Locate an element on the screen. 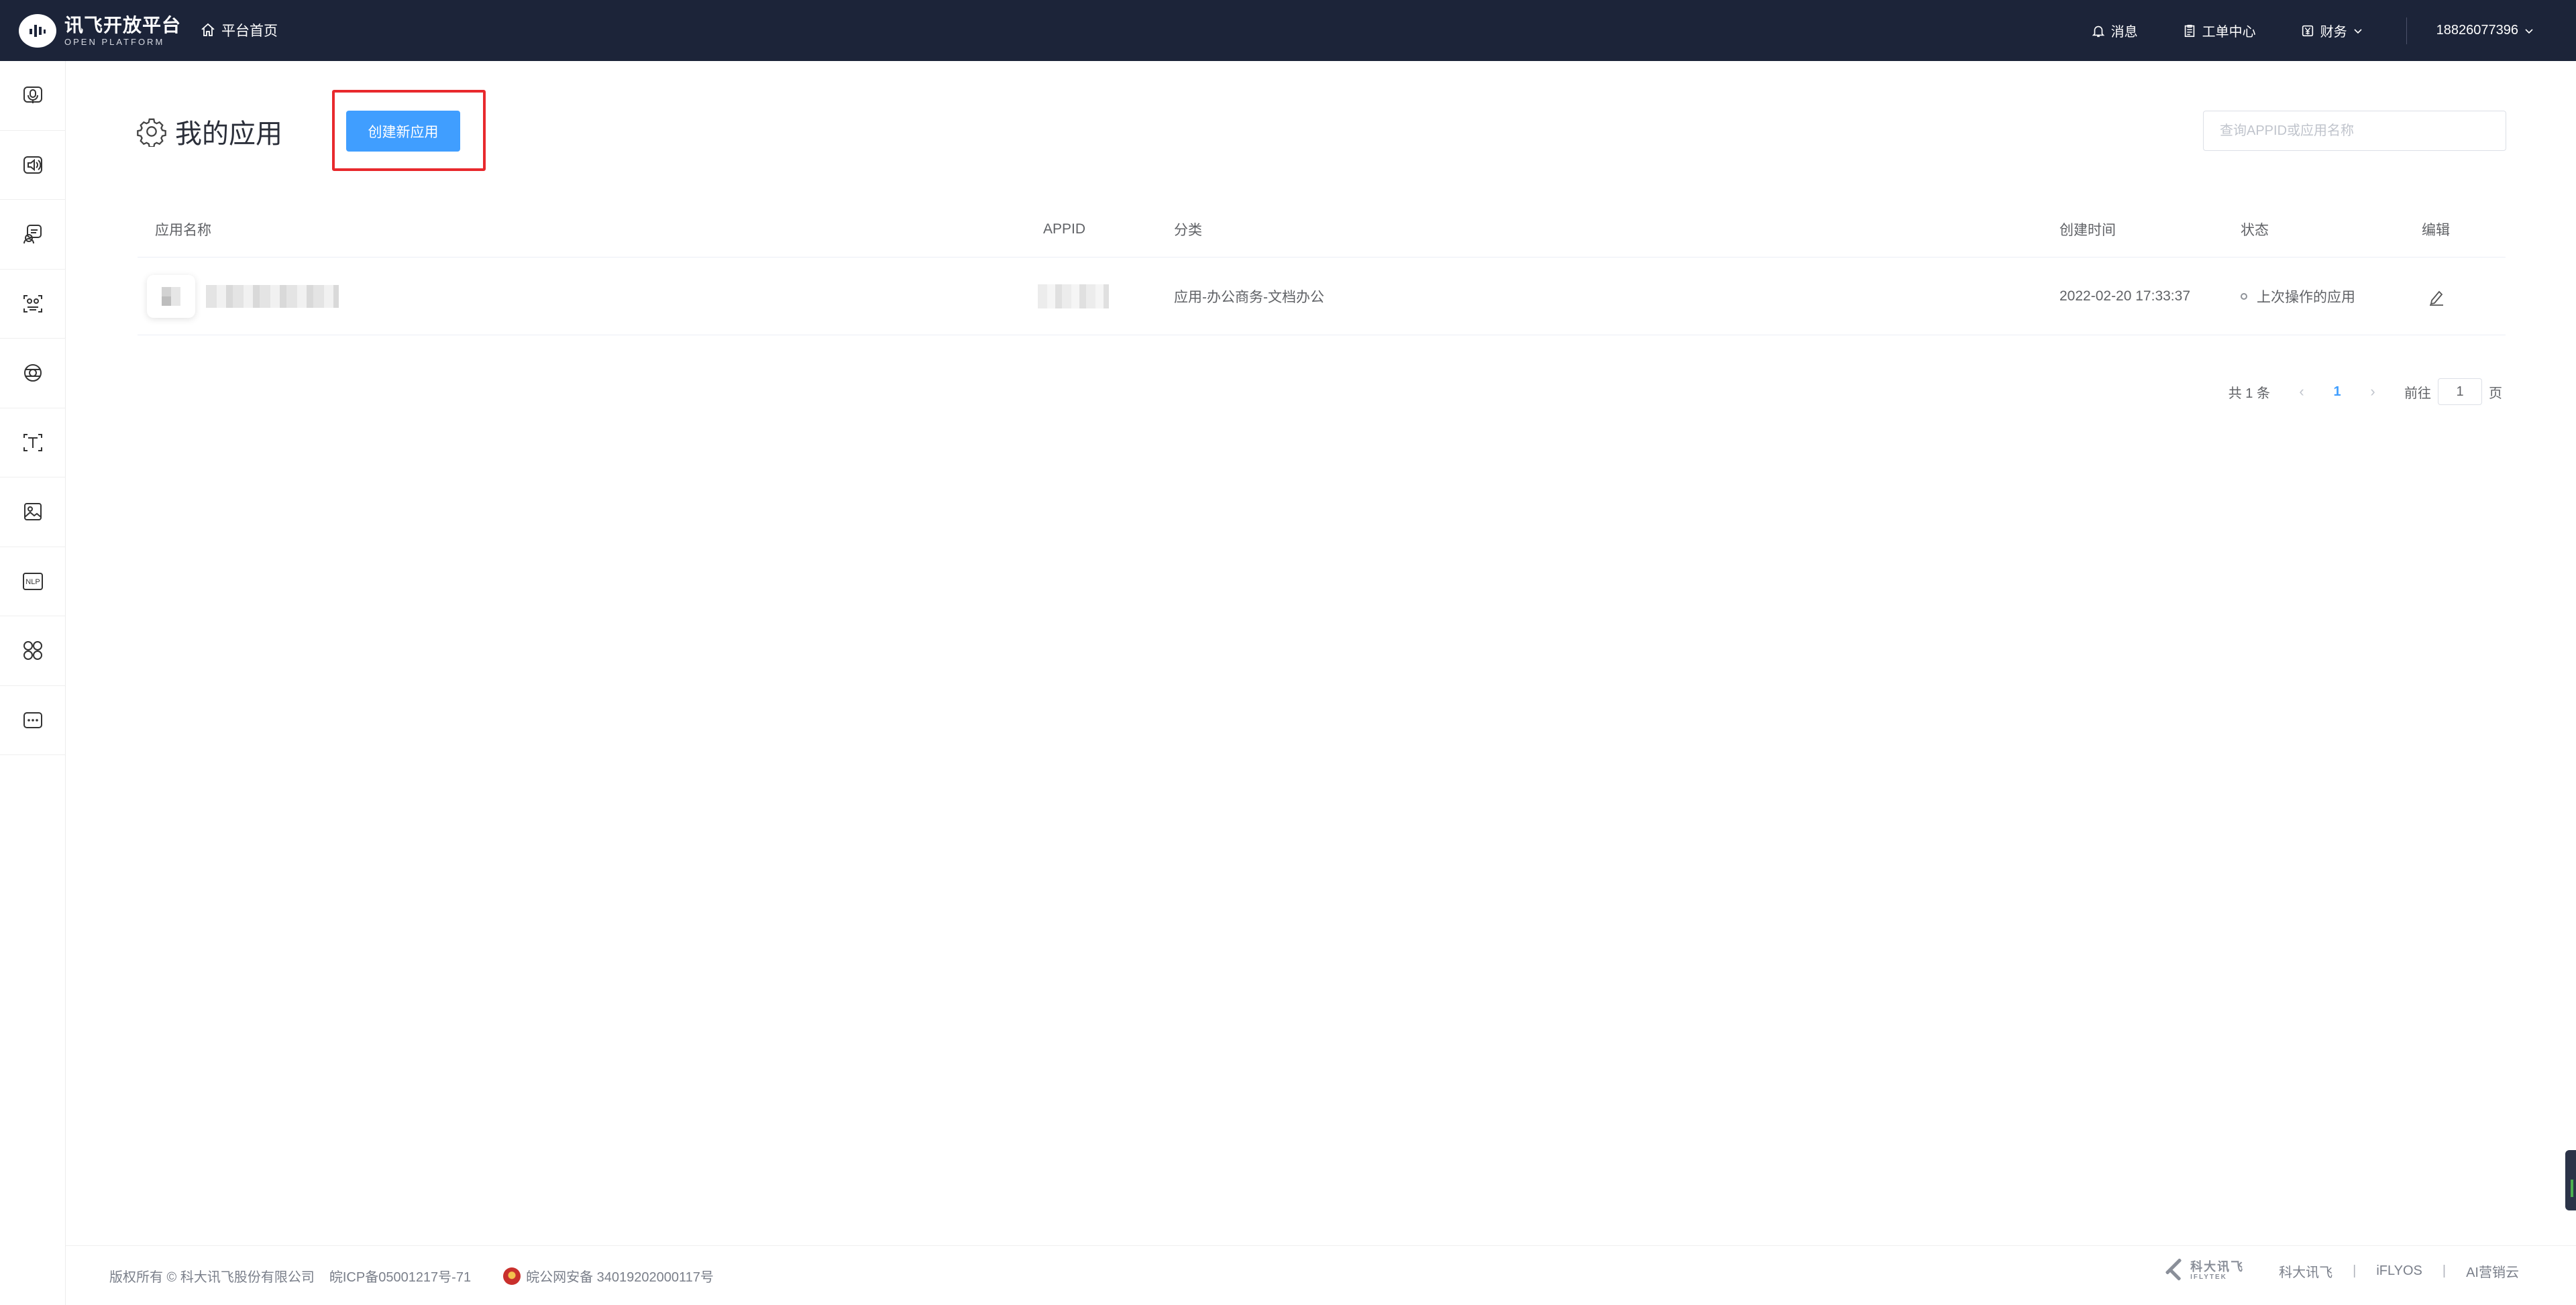 The image size is (2576, 1305). platform-logo: 讯飞开放平台 OPEN PLATFORM is located at coordinates (100, 31).